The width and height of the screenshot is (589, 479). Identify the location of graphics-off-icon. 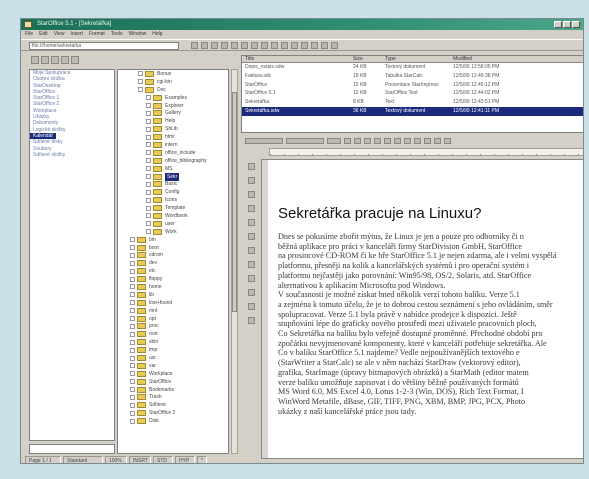
(251, 306).